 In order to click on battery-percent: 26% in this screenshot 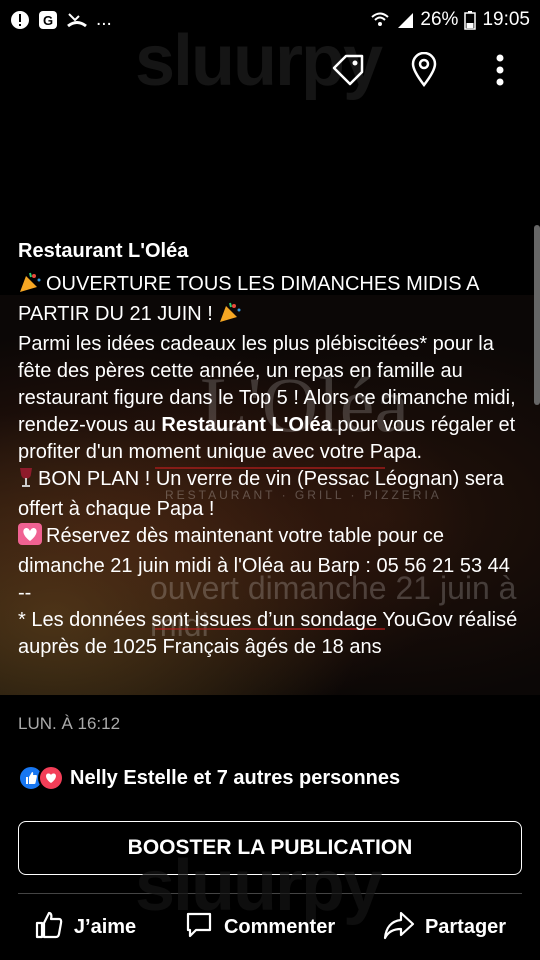, I will do `click(439, 19)`.